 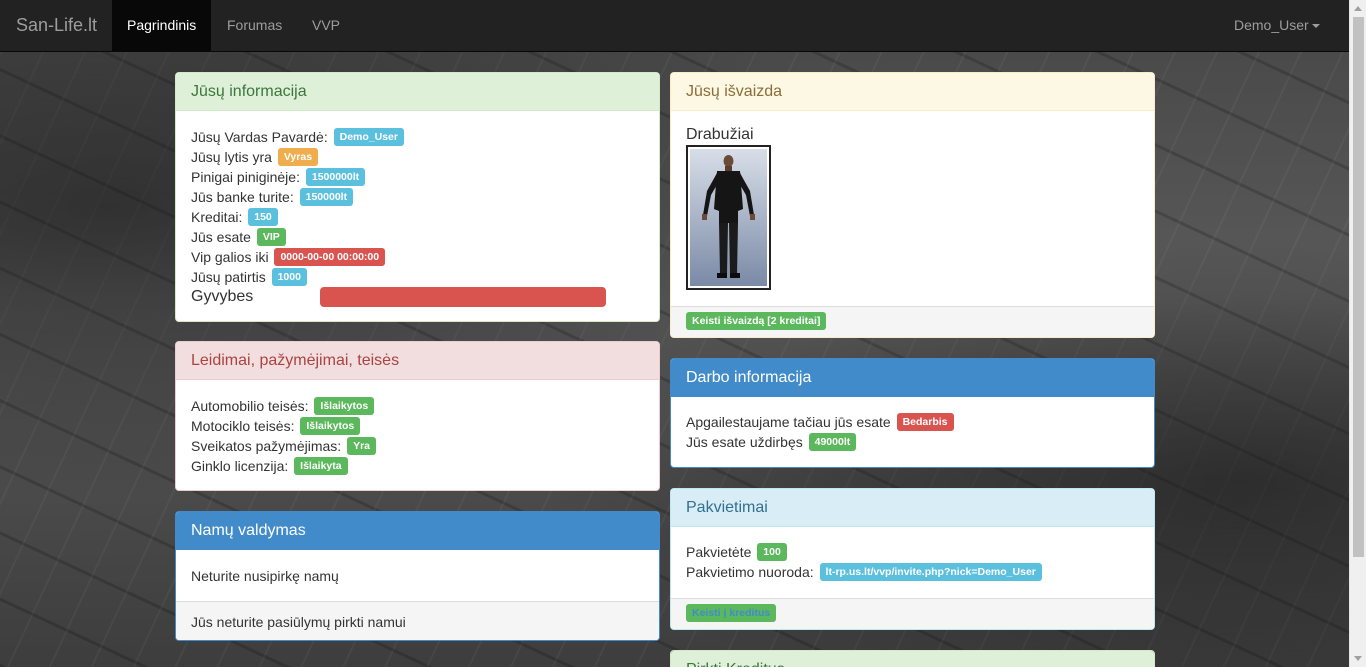 What do you see at coordinates (368, 137) in the screenshot?
I see `name-badge: Demo_User` at bounding box center [368, 137].